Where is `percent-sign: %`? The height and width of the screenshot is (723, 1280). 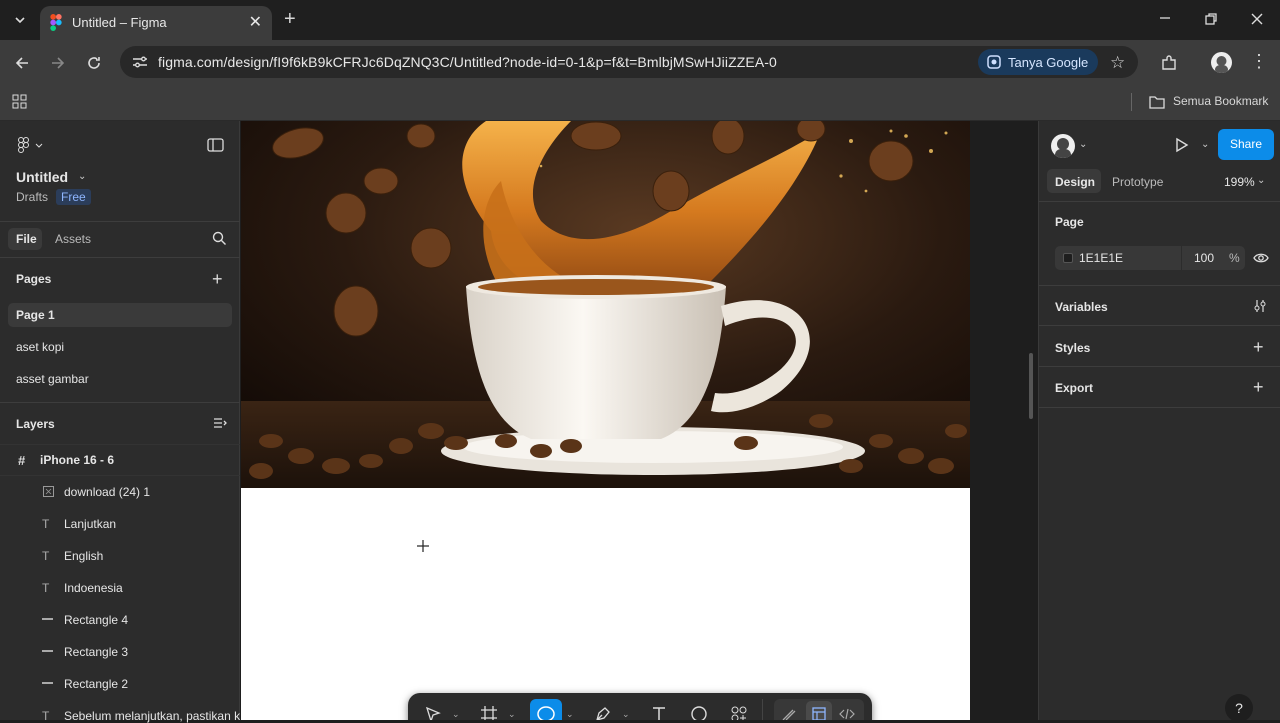
percent-sign: % is located at coordinates (1234, 258).